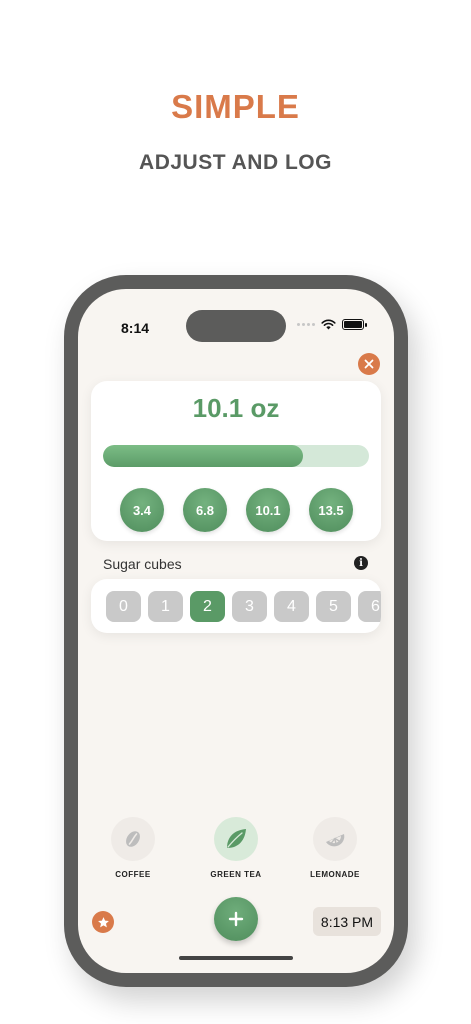  I want to click on drink-coffee: COFFEE, so click(133, 848).